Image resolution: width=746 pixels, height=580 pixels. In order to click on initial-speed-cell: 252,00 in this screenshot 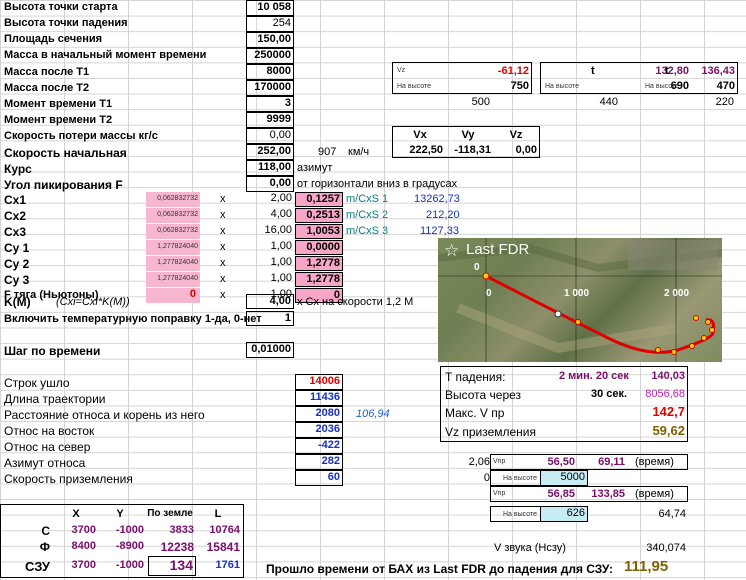, I will do `click(270, 152)`.